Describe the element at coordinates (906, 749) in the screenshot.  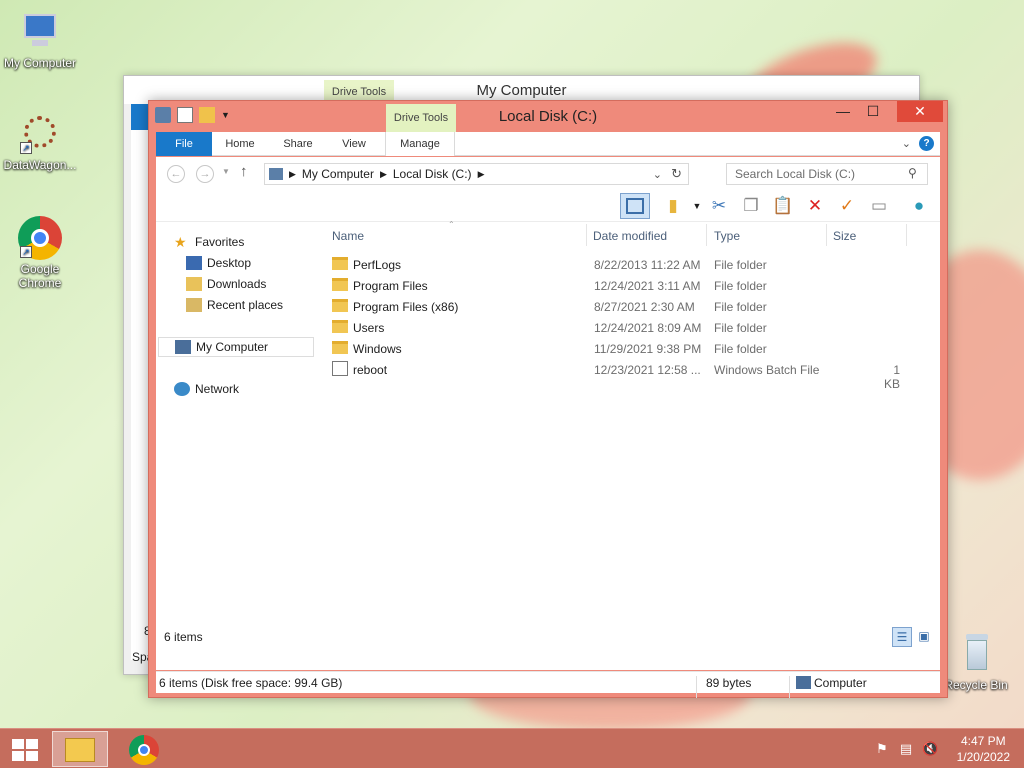
I see `network-tray-icon: ▤` at that location.